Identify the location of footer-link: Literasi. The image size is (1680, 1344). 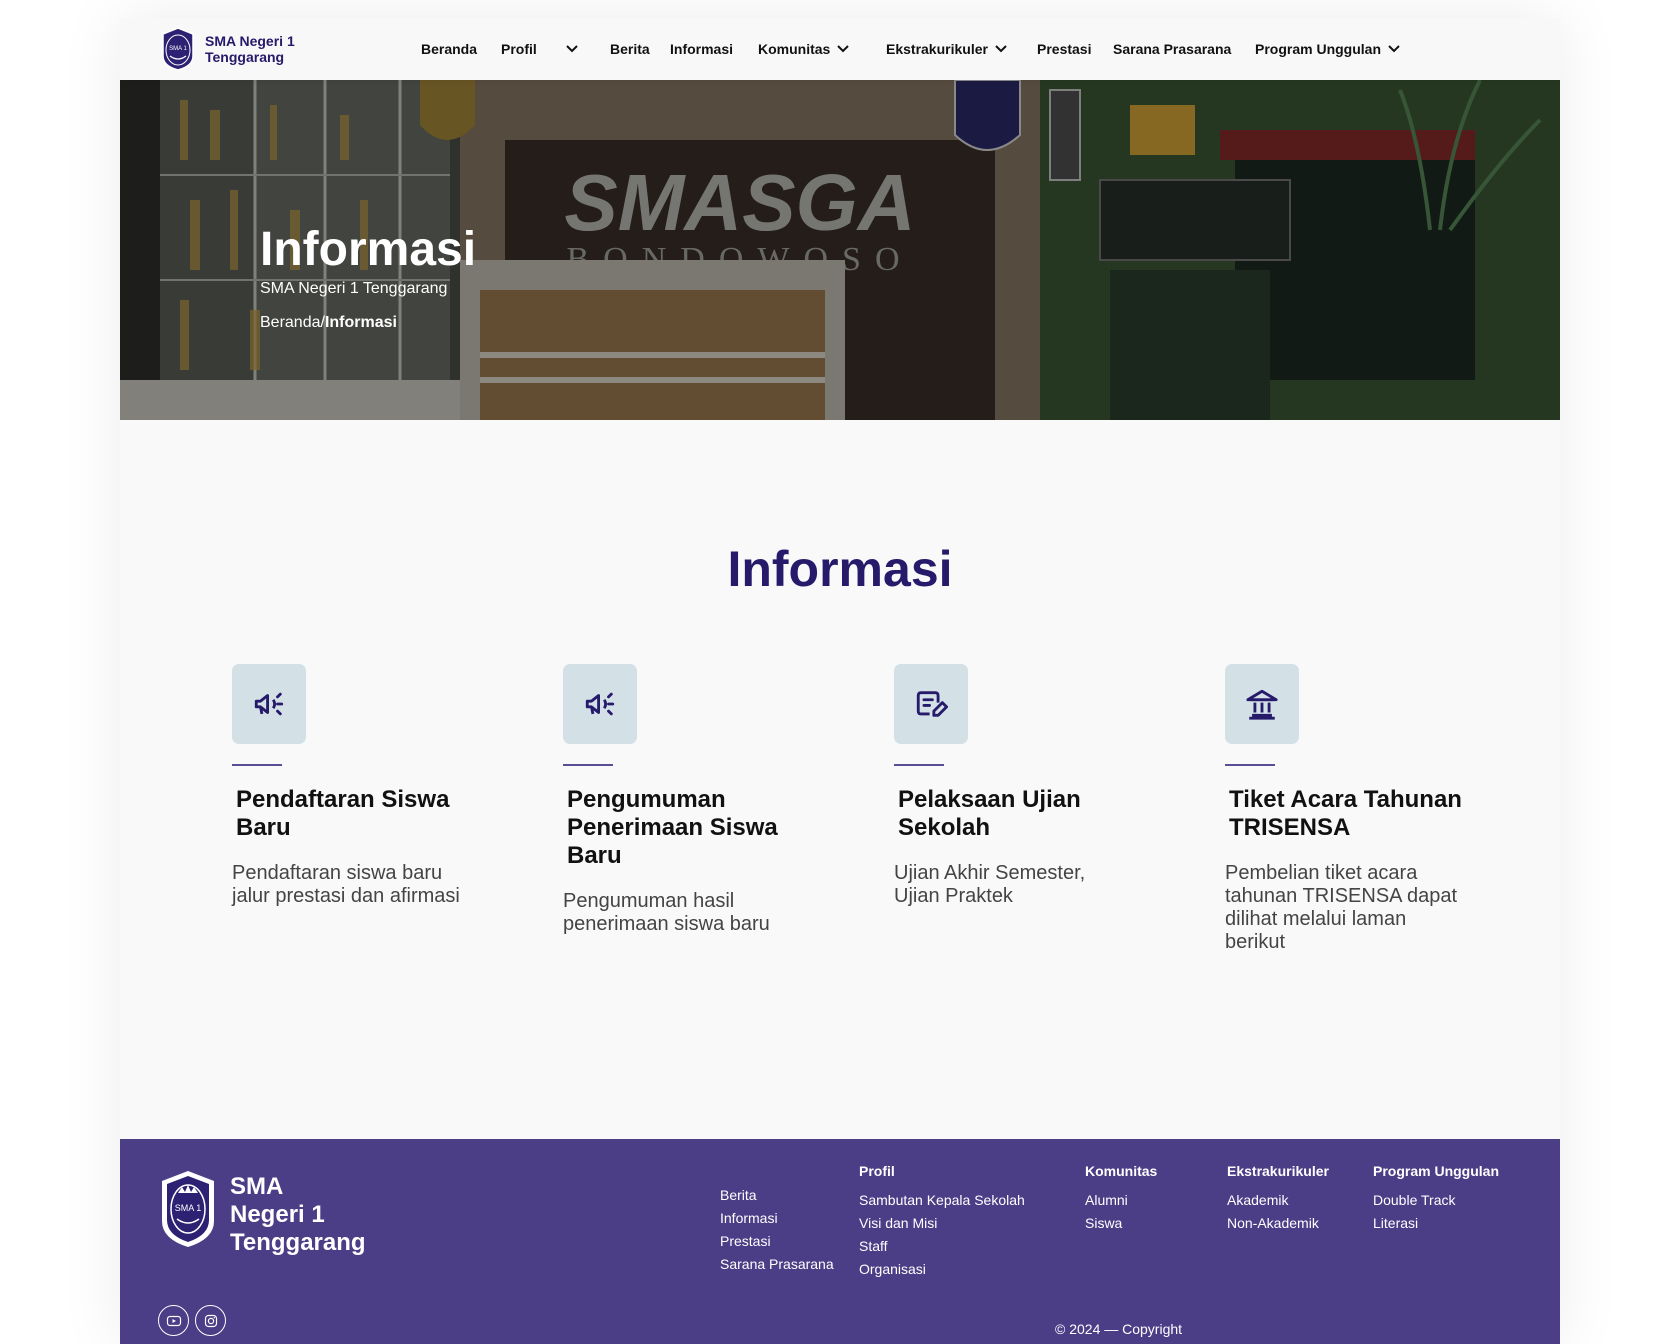
(1436, 1223).